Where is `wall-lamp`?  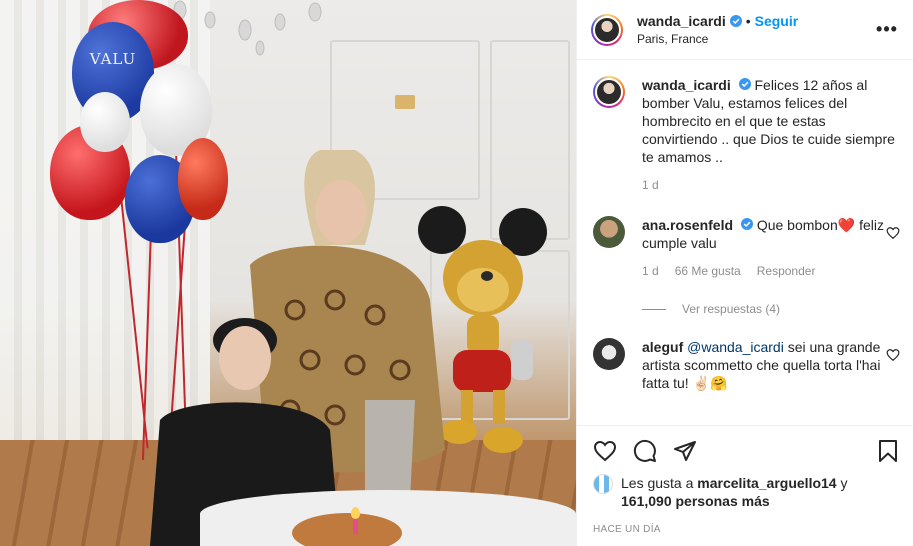 wall-lamp is located at coordinates (405, 102).